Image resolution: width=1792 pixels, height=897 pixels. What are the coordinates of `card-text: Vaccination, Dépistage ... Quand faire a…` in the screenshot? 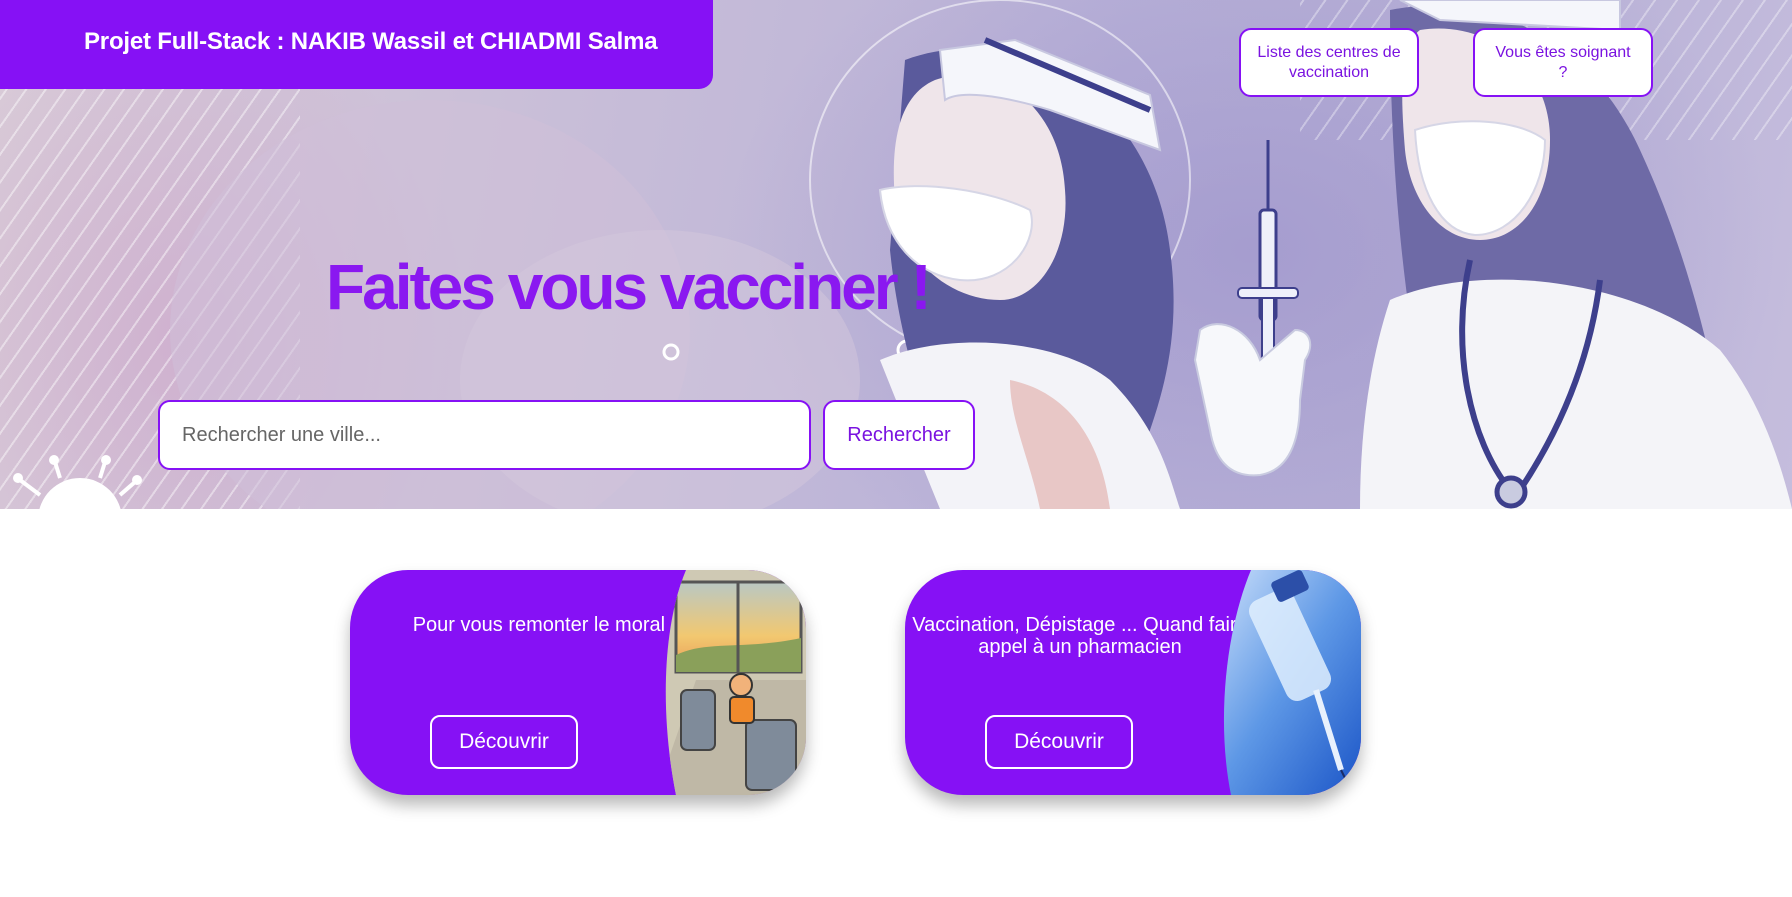 It's located at (1080, 636).